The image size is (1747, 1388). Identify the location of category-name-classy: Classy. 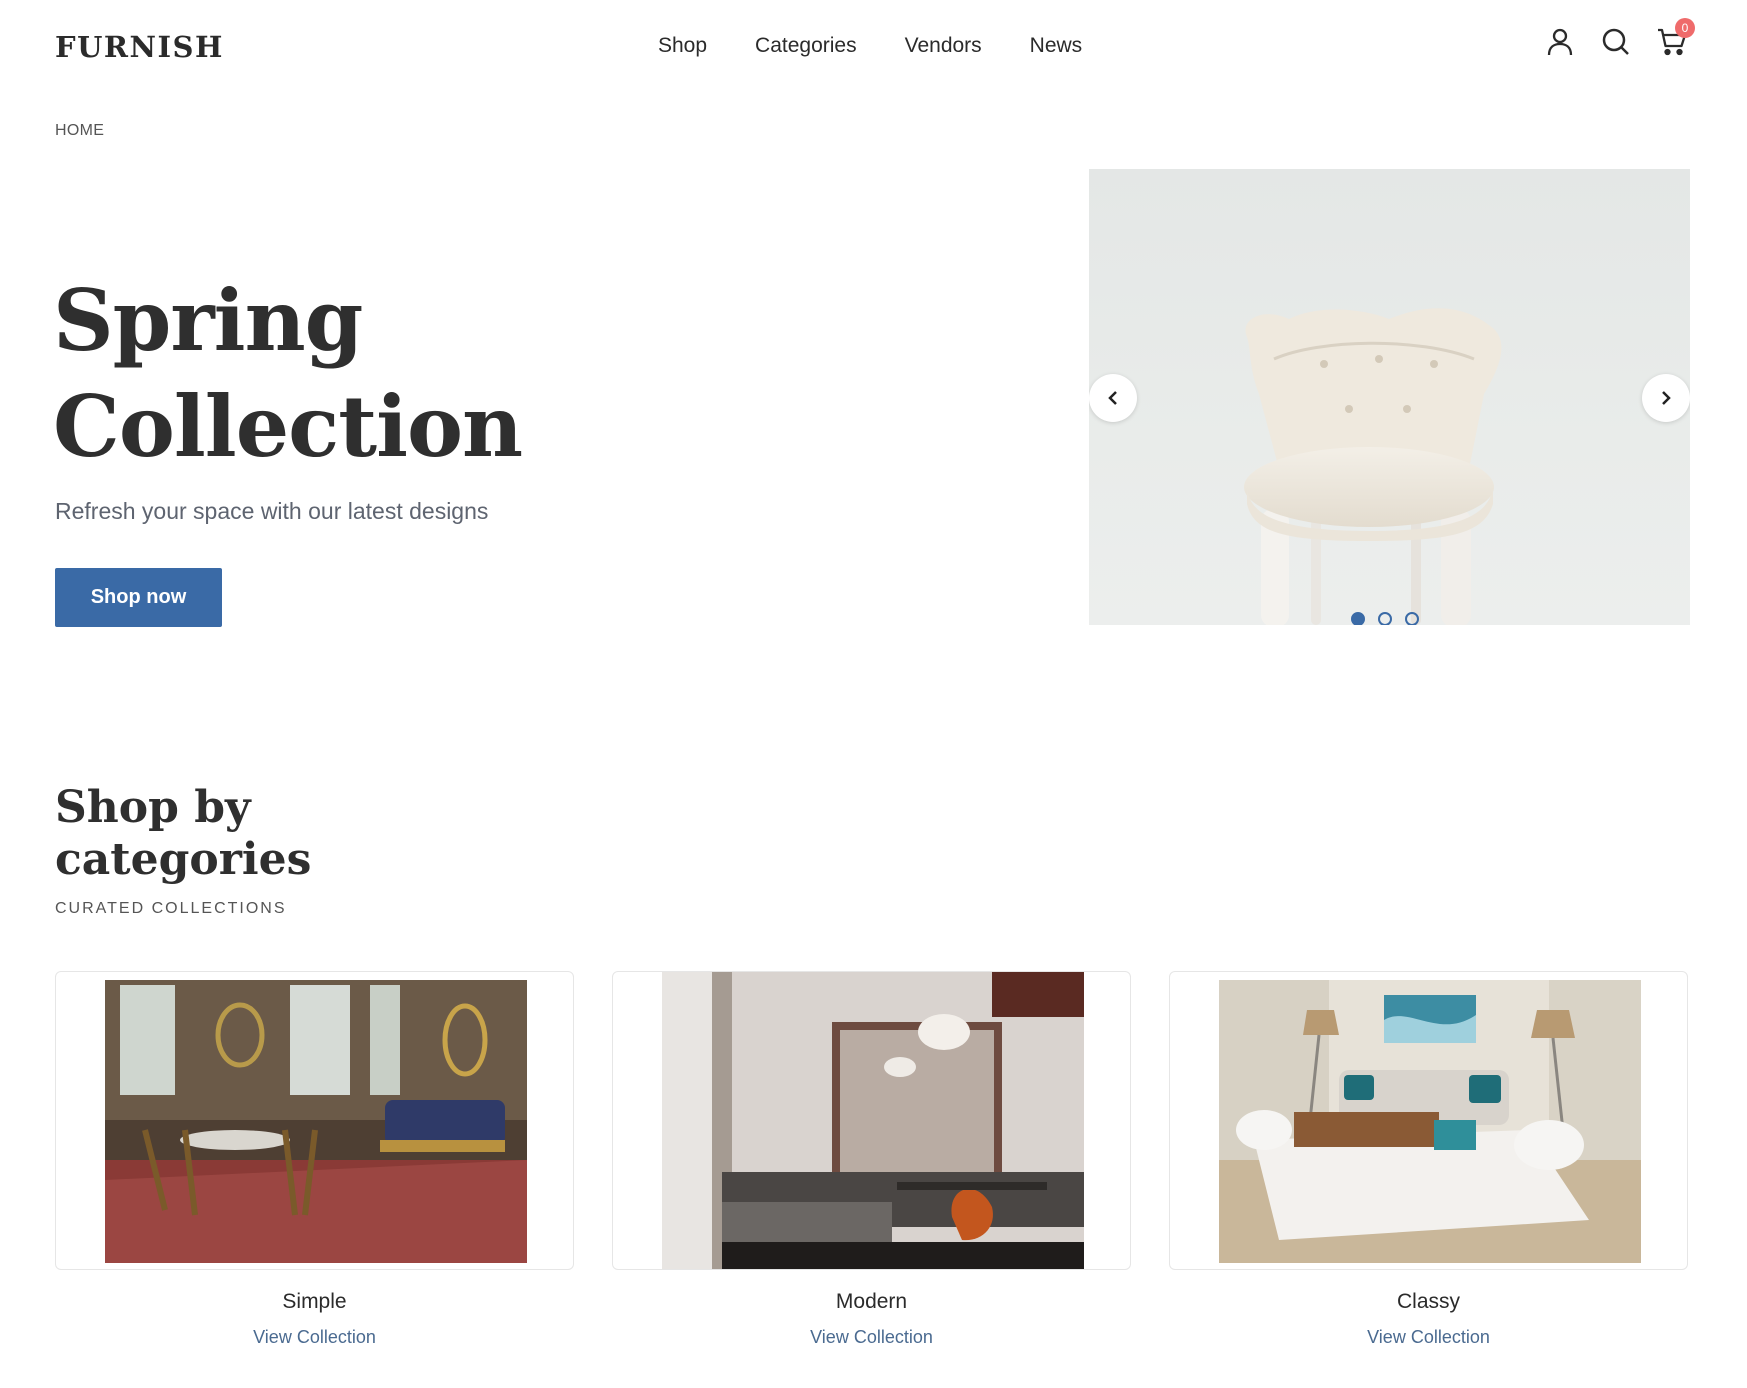
(1428, 1301).